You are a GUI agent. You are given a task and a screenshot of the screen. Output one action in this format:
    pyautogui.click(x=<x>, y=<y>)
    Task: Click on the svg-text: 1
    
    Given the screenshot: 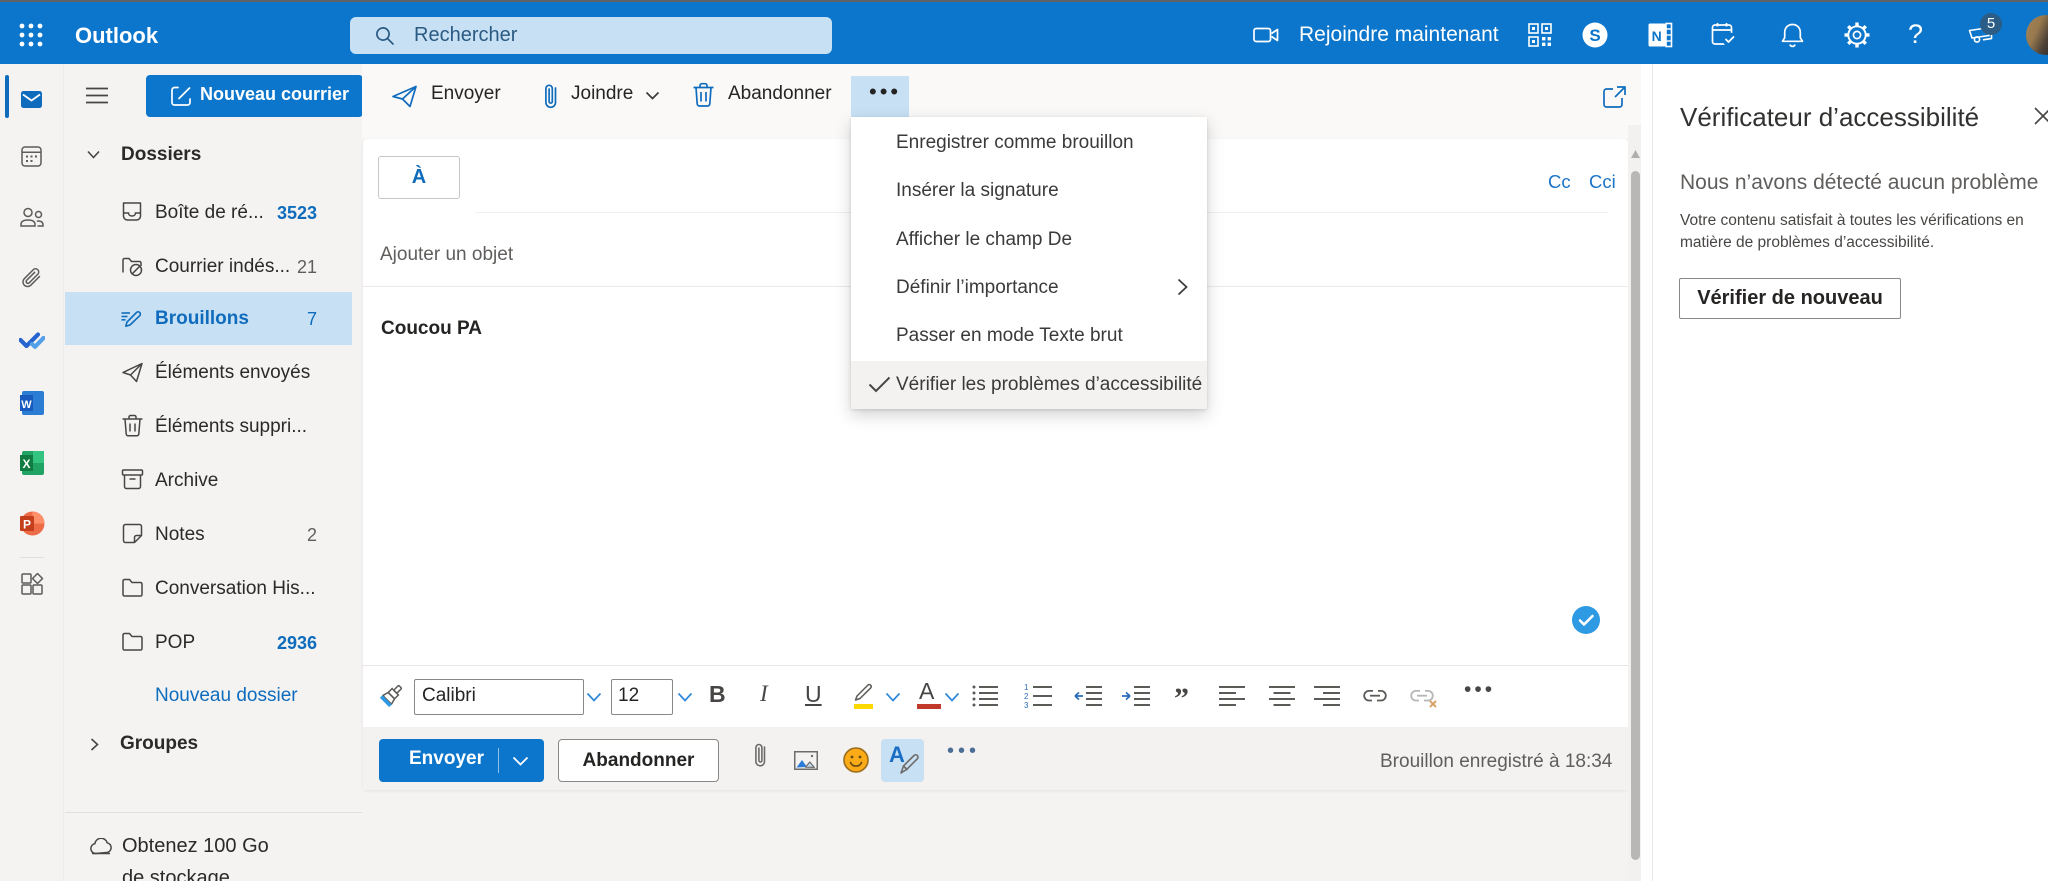 What is the action you would take?
    pyautogui.click(x=1026, y=688)
    